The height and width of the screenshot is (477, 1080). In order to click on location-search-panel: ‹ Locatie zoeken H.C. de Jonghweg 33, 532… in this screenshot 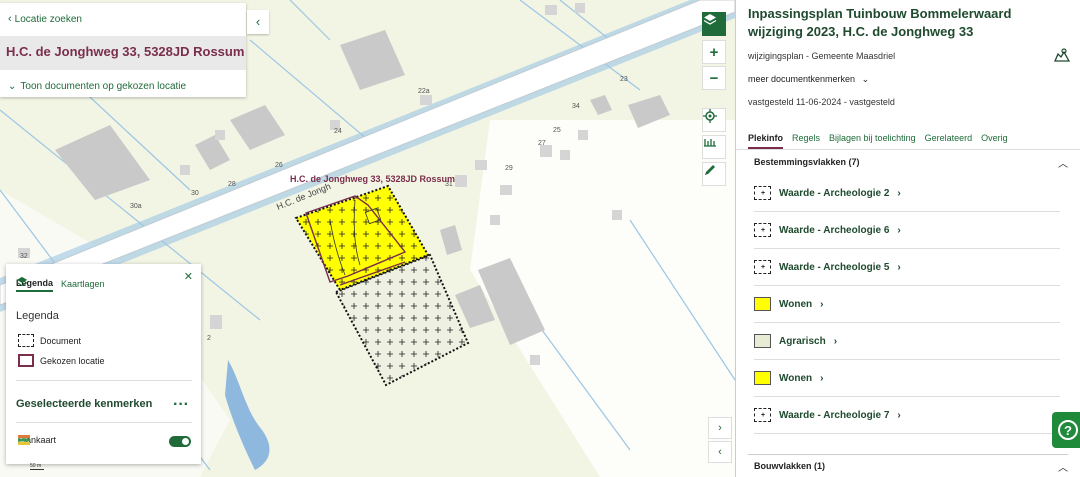, I will do `click(123, 50)`.